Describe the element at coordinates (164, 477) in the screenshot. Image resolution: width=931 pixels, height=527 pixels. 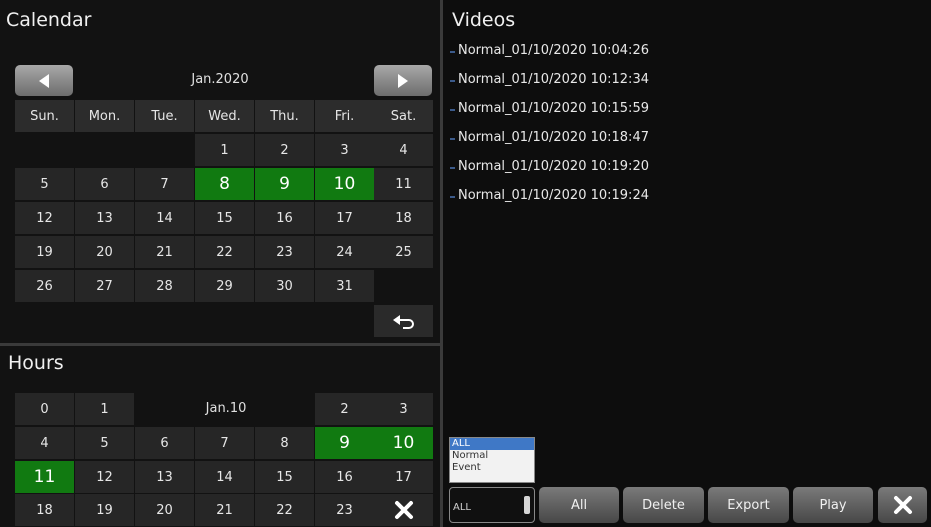
I see `hour-cell-13: 13` at that location.